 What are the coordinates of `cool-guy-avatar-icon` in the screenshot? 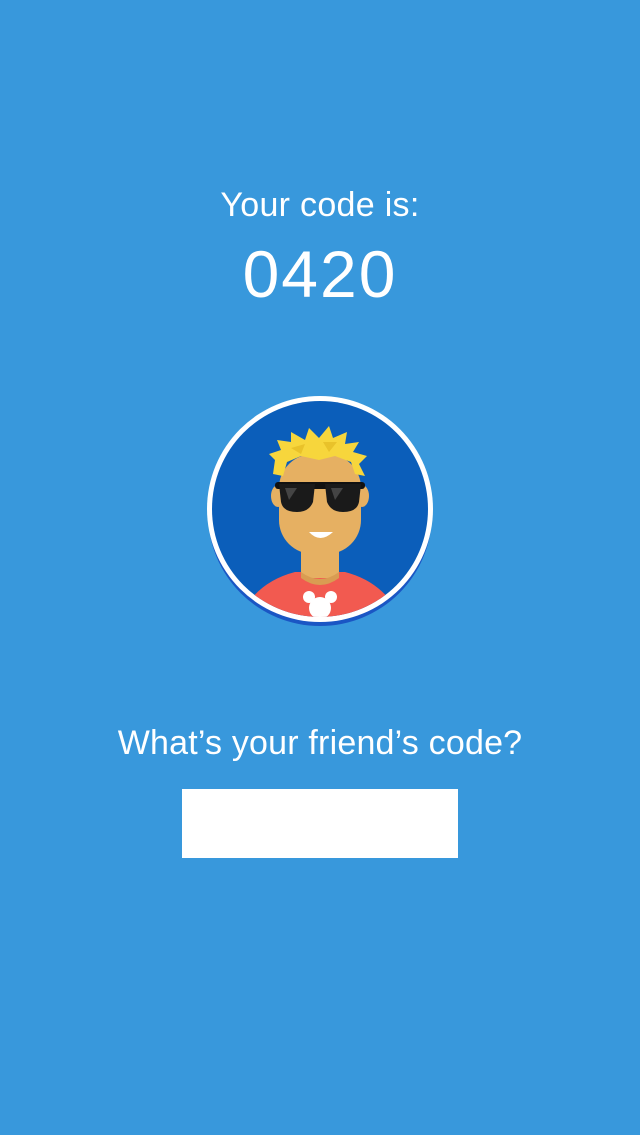 It's located at (320, 511).